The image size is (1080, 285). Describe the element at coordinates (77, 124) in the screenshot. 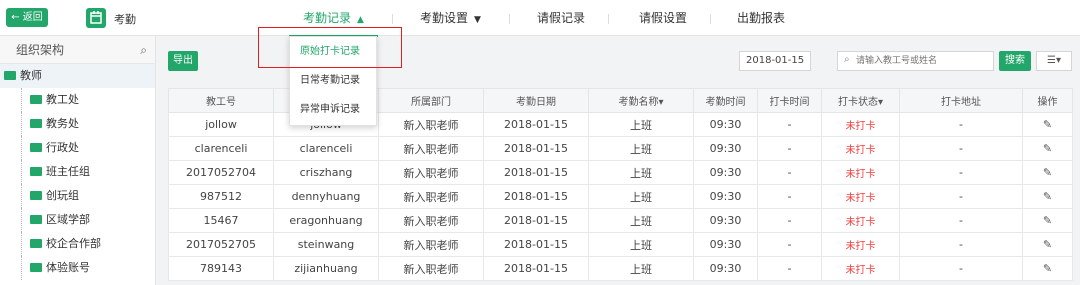

I see `tree-item: 教务处` at that location.